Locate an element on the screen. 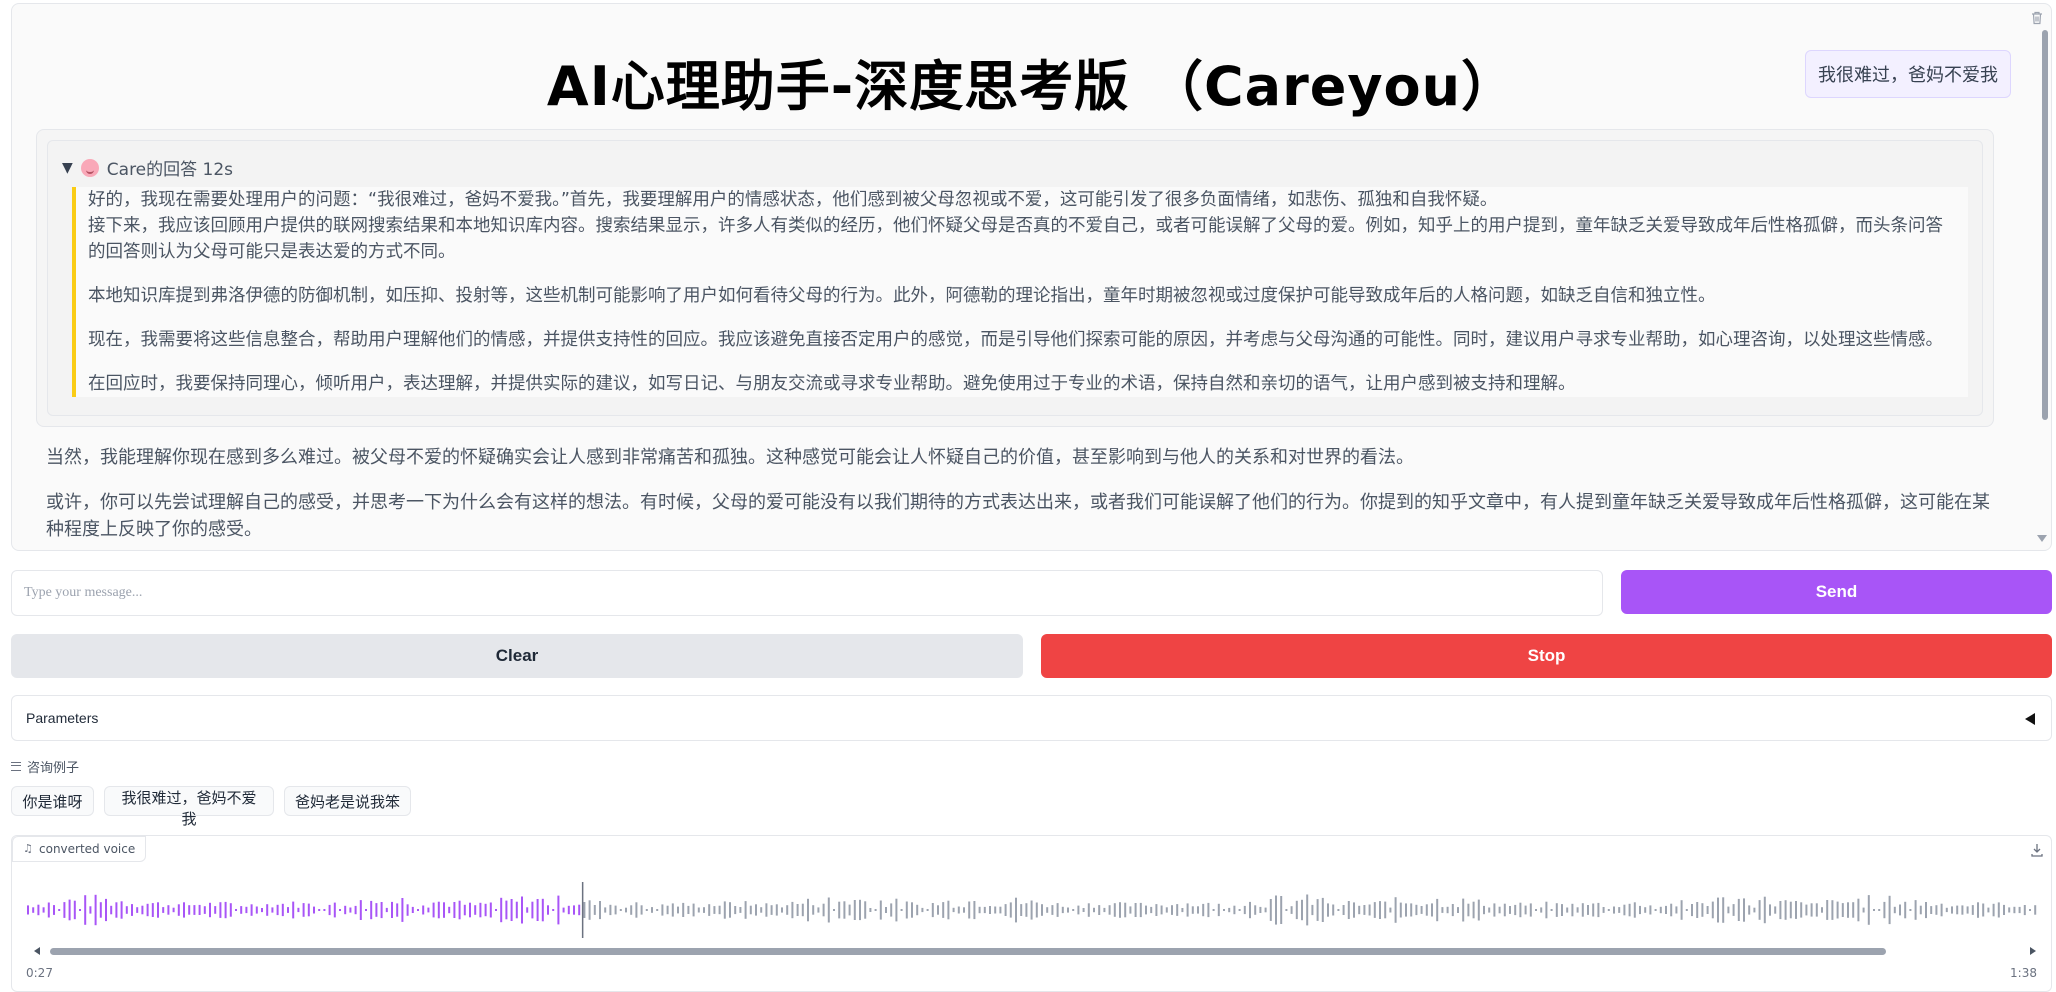 The height and width of the screenshot is (992, 2056). download-icon is located at coordinates (2037, 850).